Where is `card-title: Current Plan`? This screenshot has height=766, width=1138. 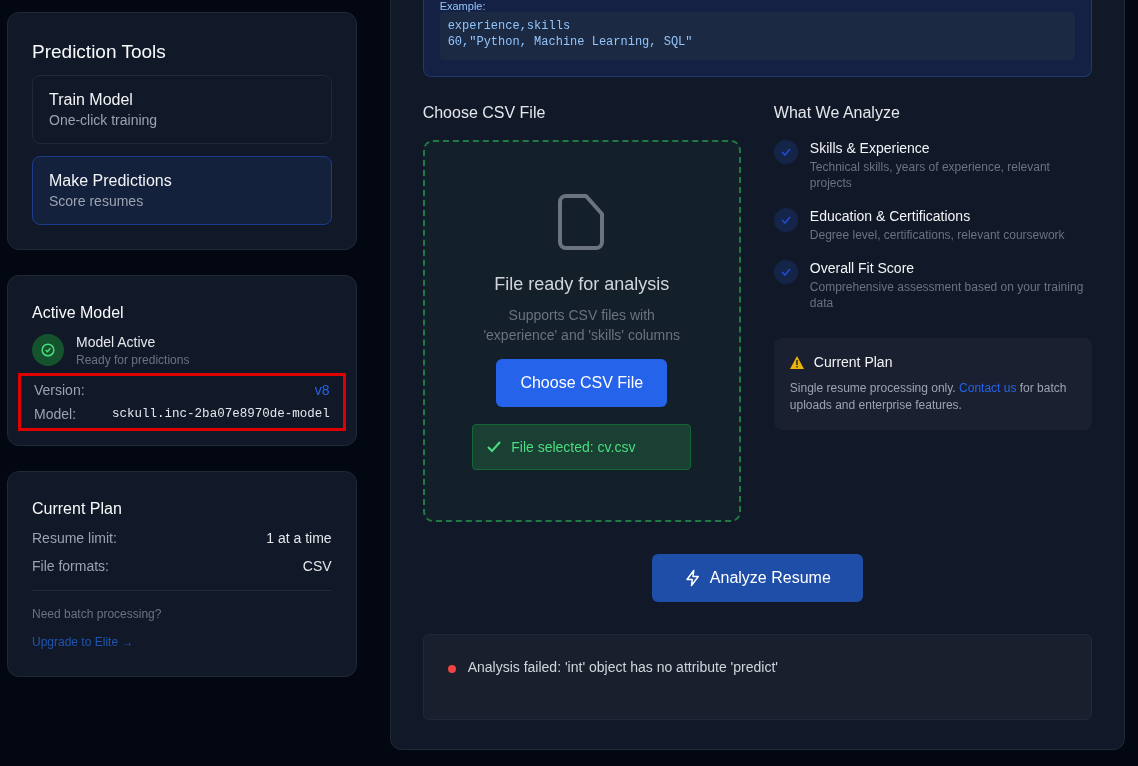
card-title: Current Plan is located at coordinates (77, 509).